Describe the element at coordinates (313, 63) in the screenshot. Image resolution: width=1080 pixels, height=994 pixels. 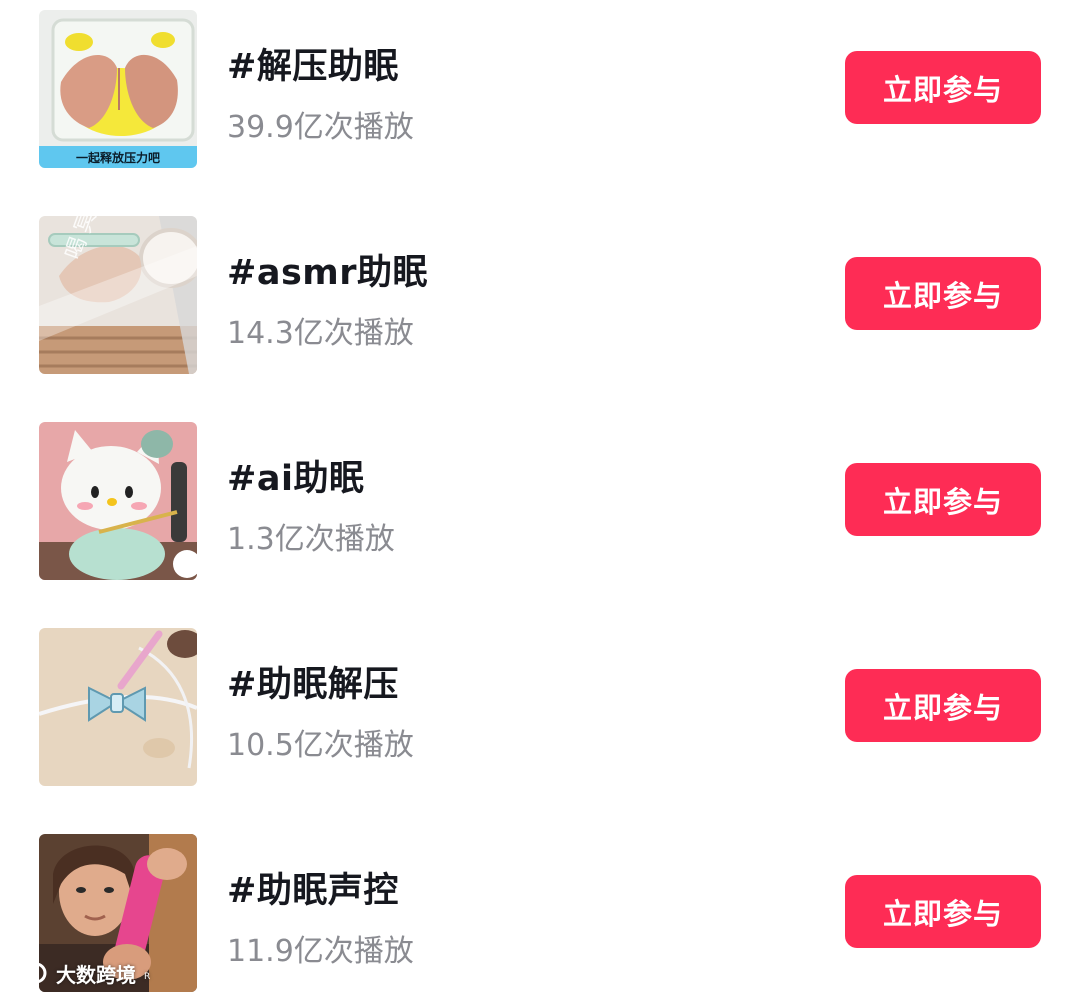
I see `topic-title: #解压助眠` at that location.